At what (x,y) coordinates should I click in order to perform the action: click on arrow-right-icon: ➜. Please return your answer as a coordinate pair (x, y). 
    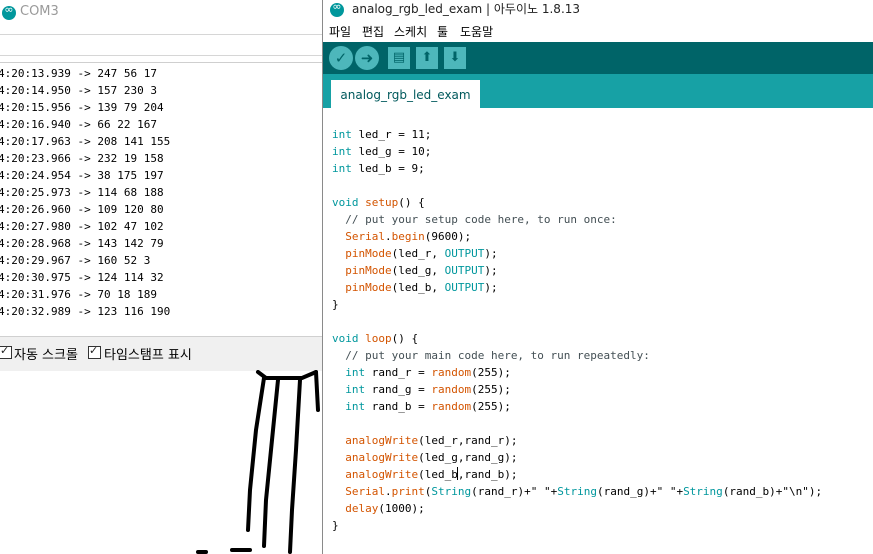
    Looking at the image, I should click on (367, 58).